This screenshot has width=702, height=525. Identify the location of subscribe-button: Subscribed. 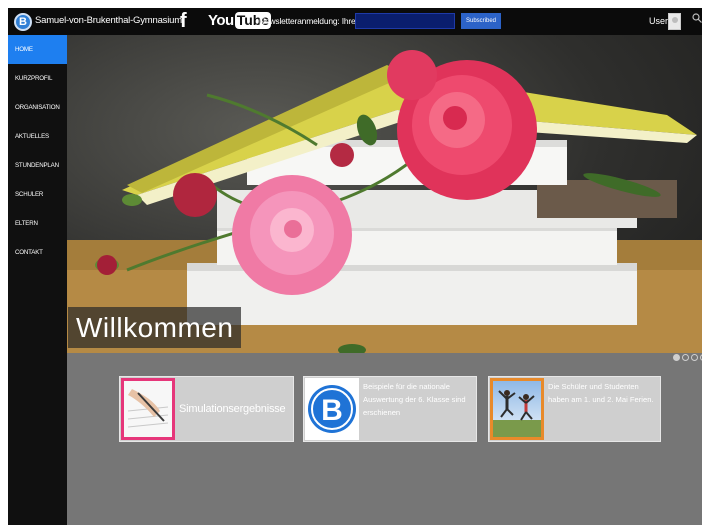
(481, 21).